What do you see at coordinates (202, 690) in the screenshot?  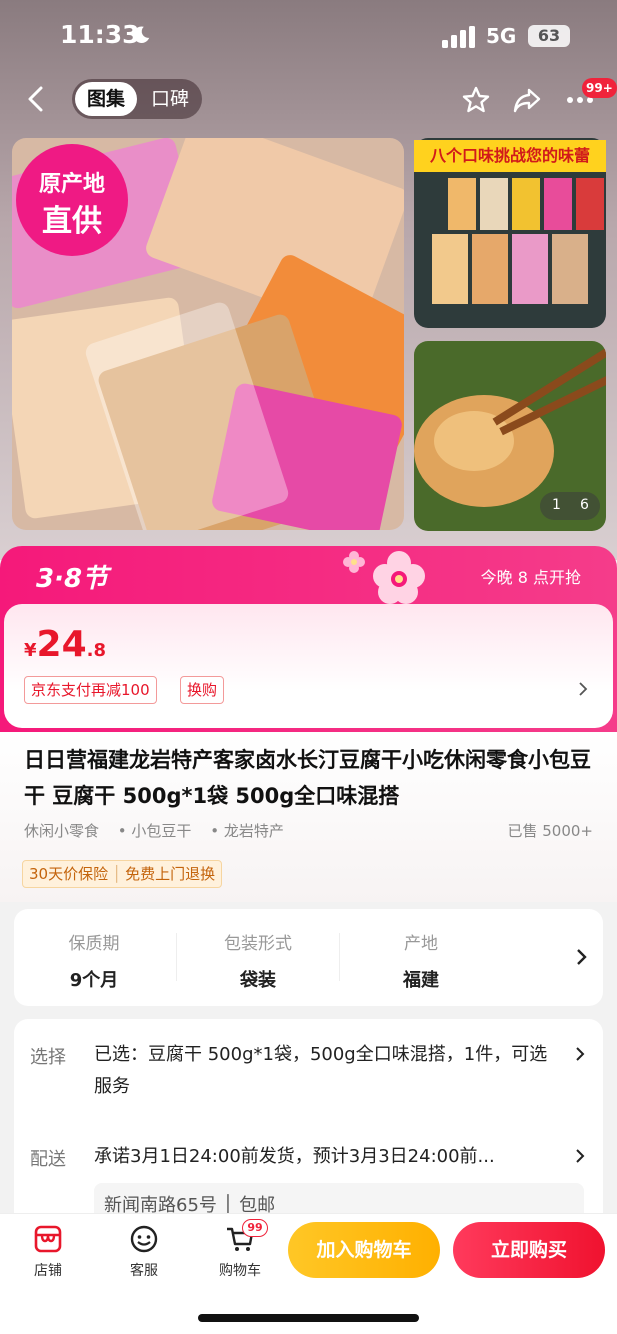 I see `exchange-tag: 换购` at bounding box center [202, 690].